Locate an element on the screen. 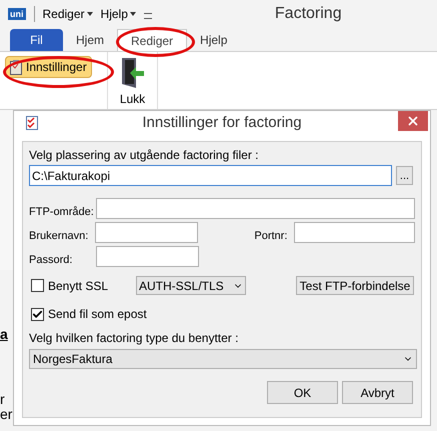  app-logo: uni is located at coordinates (17, 14).